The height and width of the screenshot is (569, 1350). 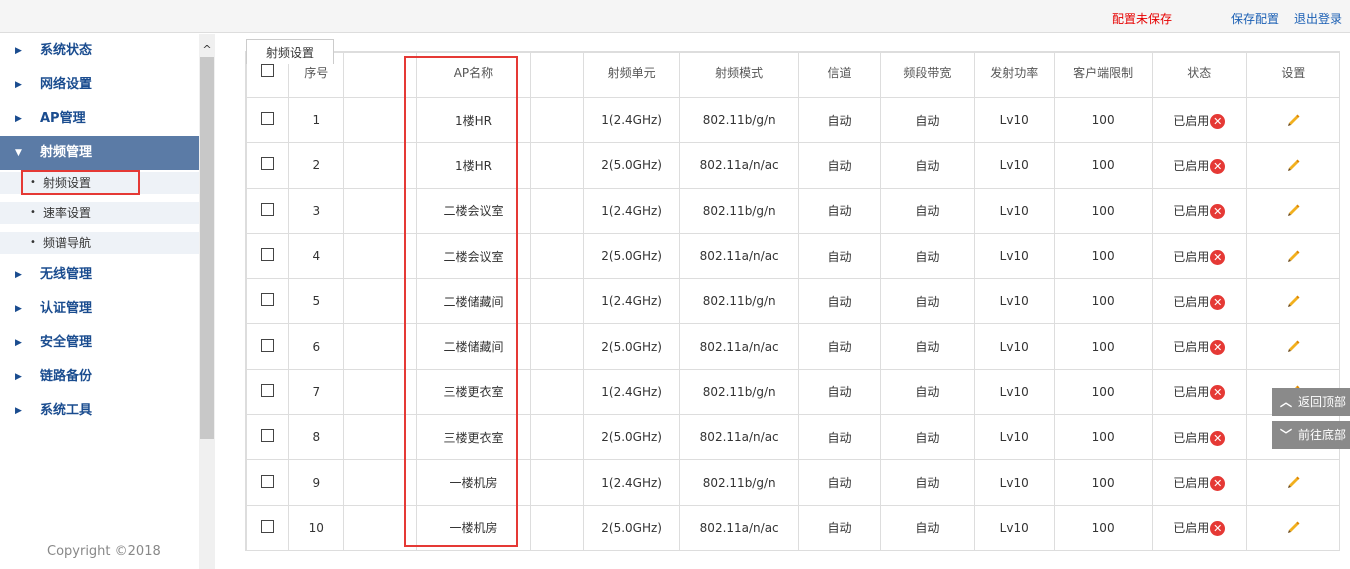 I want to click on sidebar-item-label: 无线管理, so click(x=66, y=274).